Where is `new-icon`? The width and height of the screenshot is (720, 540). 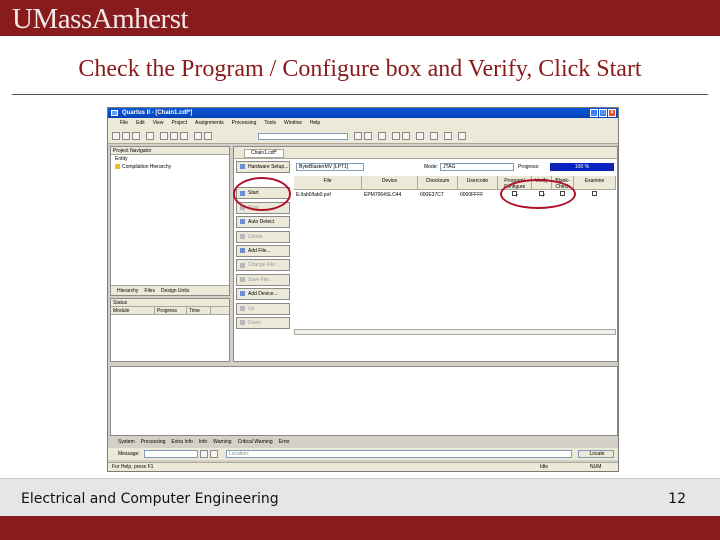
new-icon is located at coordinates (116, 136).